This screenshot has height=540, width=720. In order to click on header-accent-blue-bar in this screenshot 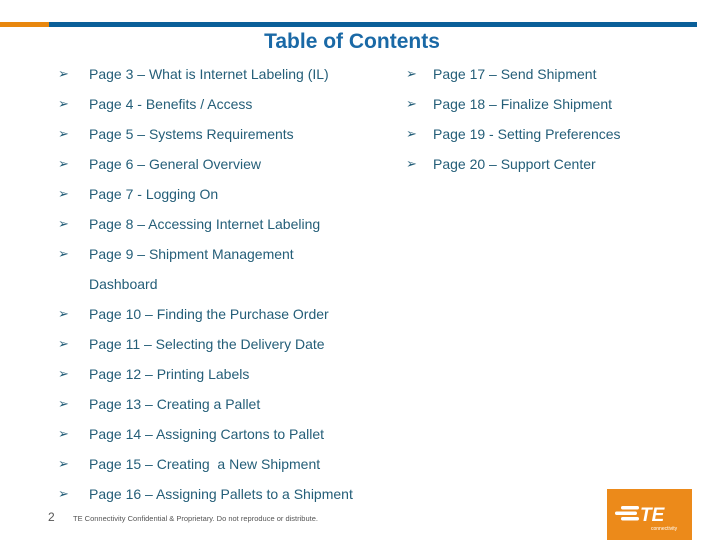, I will do `click(373, 24)`.